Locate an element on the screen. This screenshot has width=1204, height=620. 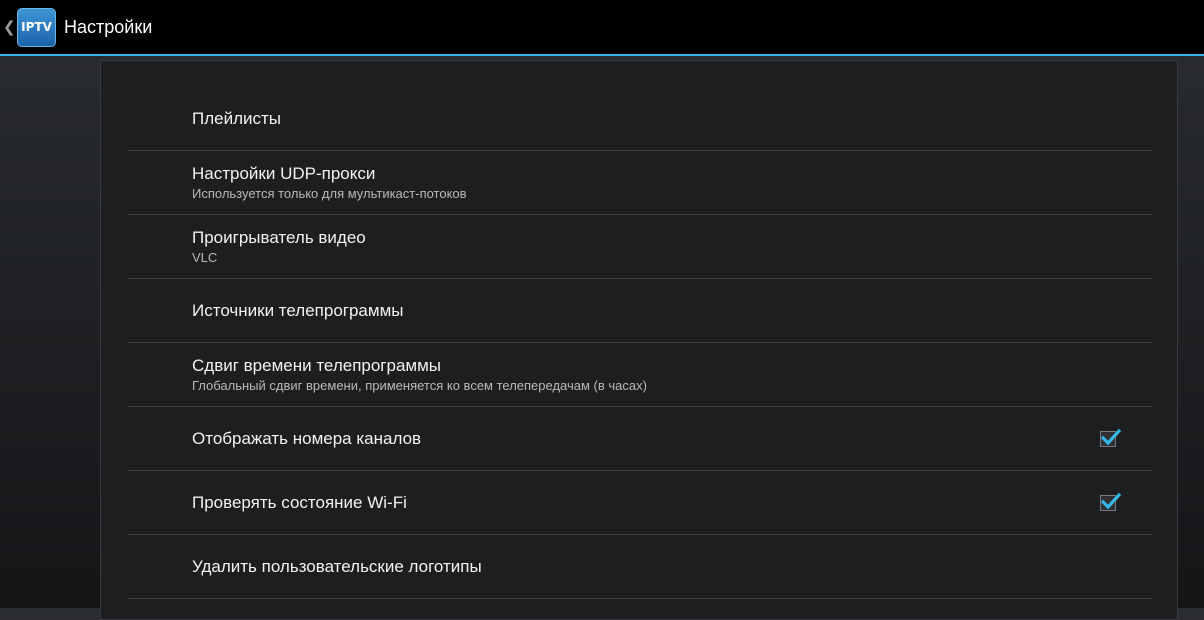
setting-title: Плейлисты is located at coordinates (237, 118).